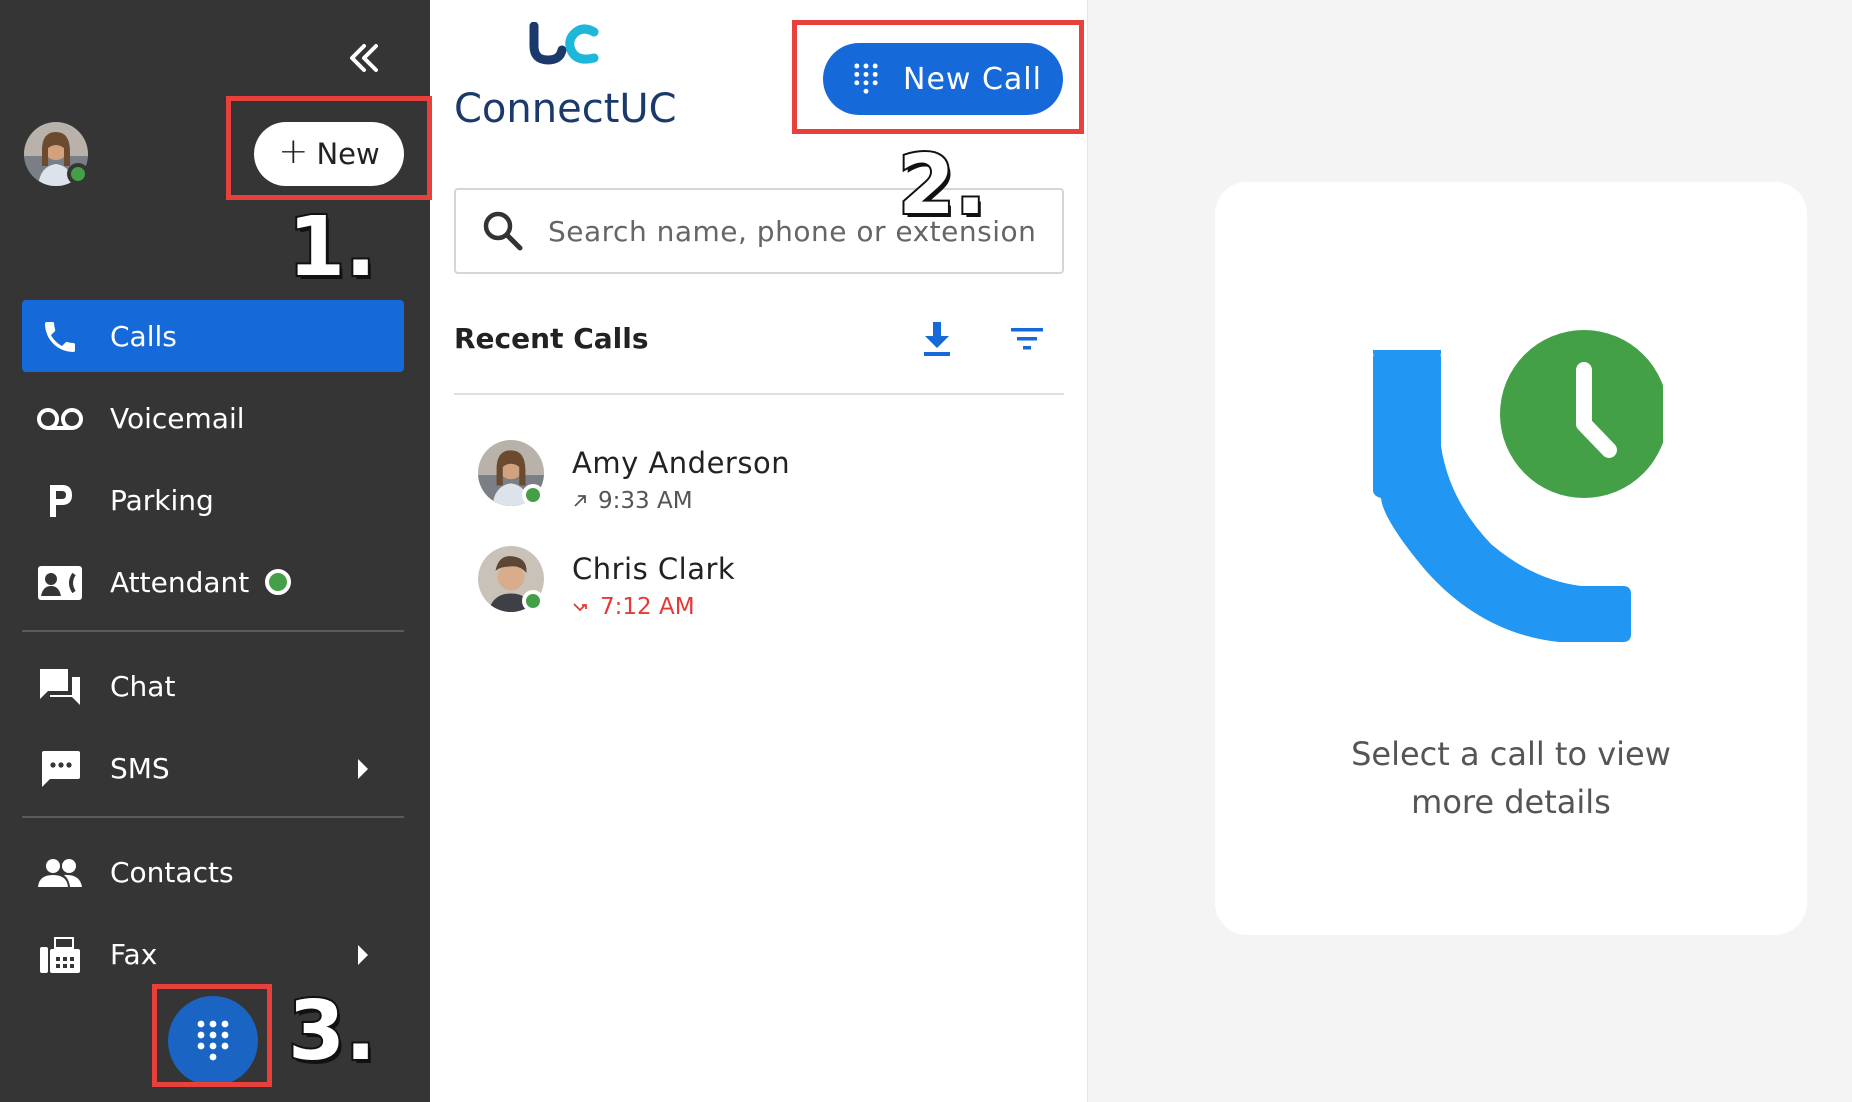  I want to click on call-time-text: 7:12 AM, so click(647, 607).